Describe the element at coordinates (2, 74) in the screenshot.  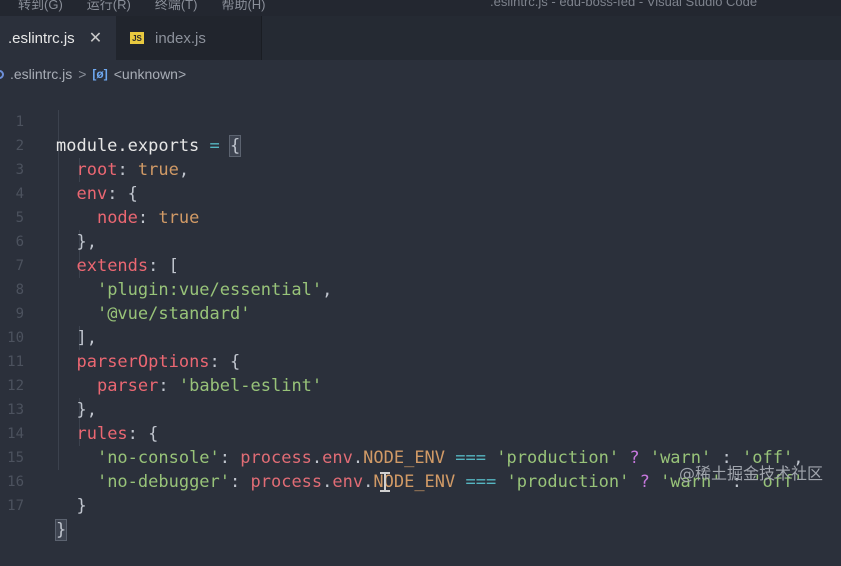
I see `file-icon` at that location.